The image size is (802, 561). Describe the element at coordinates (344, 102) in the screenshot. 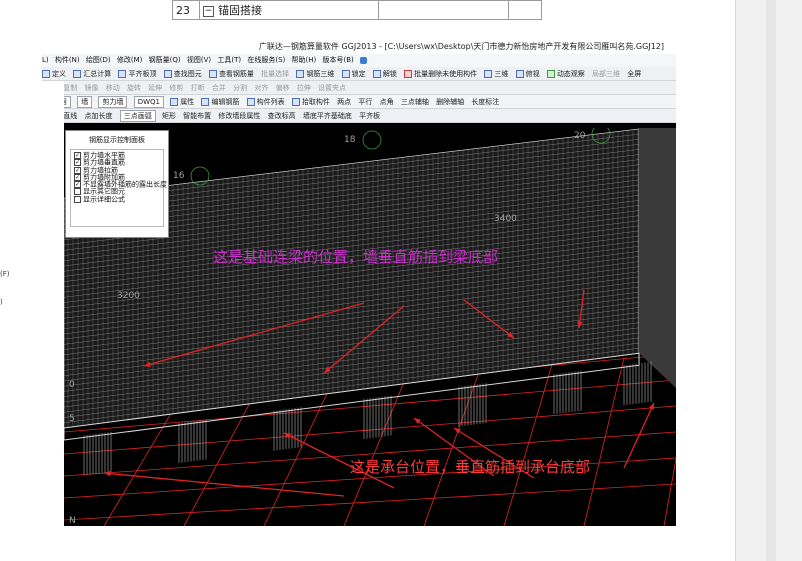

I see `two-point-button: 两点` at that location.